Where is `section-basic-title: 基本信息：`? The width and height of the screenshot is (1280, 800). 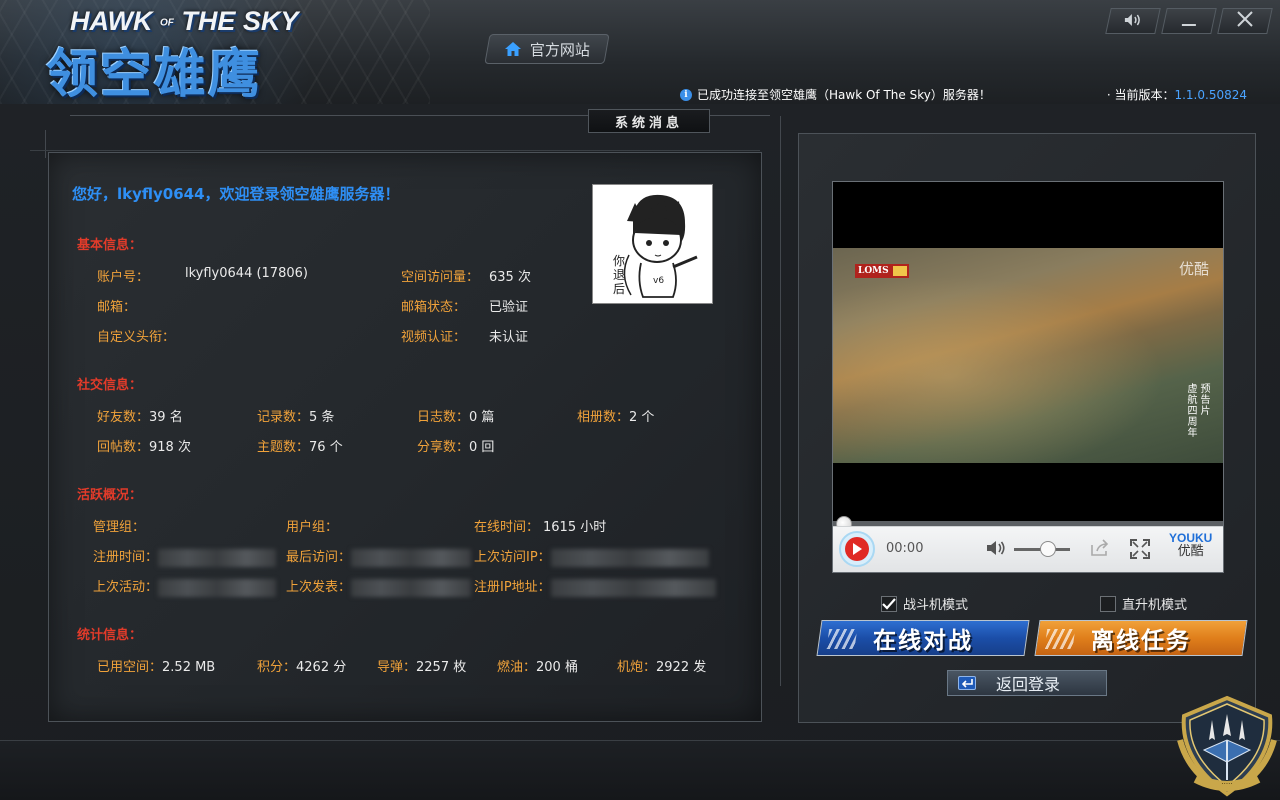 section-basic-title: 基本信息： is located at coordinates (110, 245).